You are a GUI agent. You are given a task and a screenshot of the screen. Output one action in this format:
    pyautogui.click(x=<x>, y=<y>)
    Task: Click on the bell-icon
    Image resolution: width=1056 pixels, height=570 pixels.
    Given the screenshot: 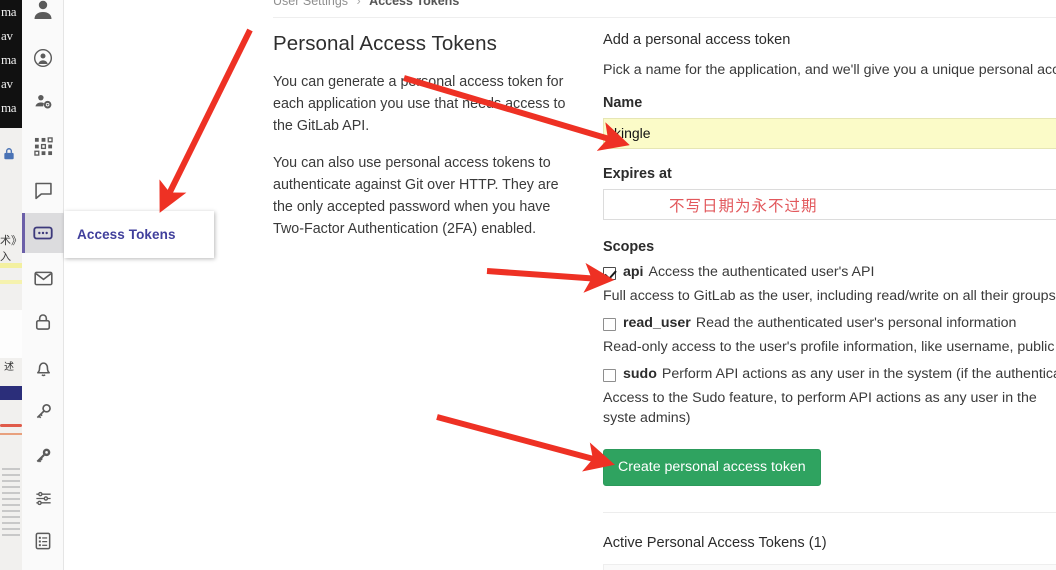 What is the action you would take?
    pyautogui.click(x=43, y=368)
    